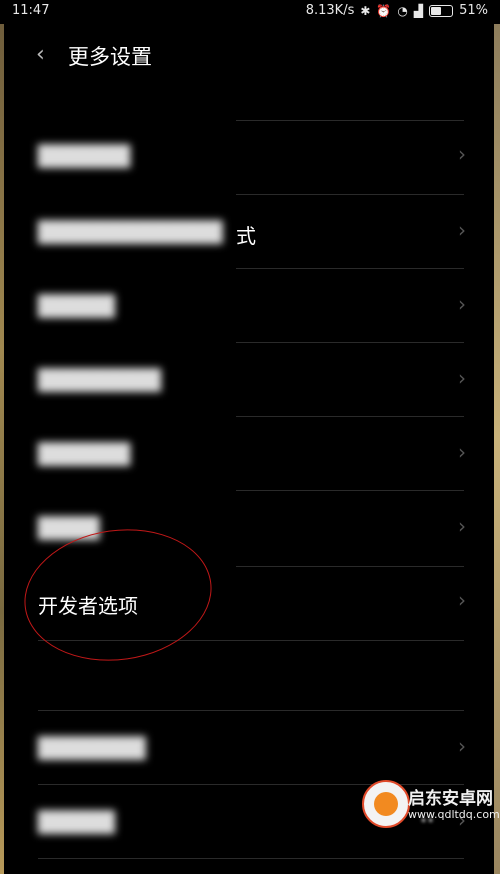 The image size is (500, 874). What do you see at coordinates (246, 236) in the screenshot?
I see `partial-label-suffix: 式` at bounding box center [246, 236].